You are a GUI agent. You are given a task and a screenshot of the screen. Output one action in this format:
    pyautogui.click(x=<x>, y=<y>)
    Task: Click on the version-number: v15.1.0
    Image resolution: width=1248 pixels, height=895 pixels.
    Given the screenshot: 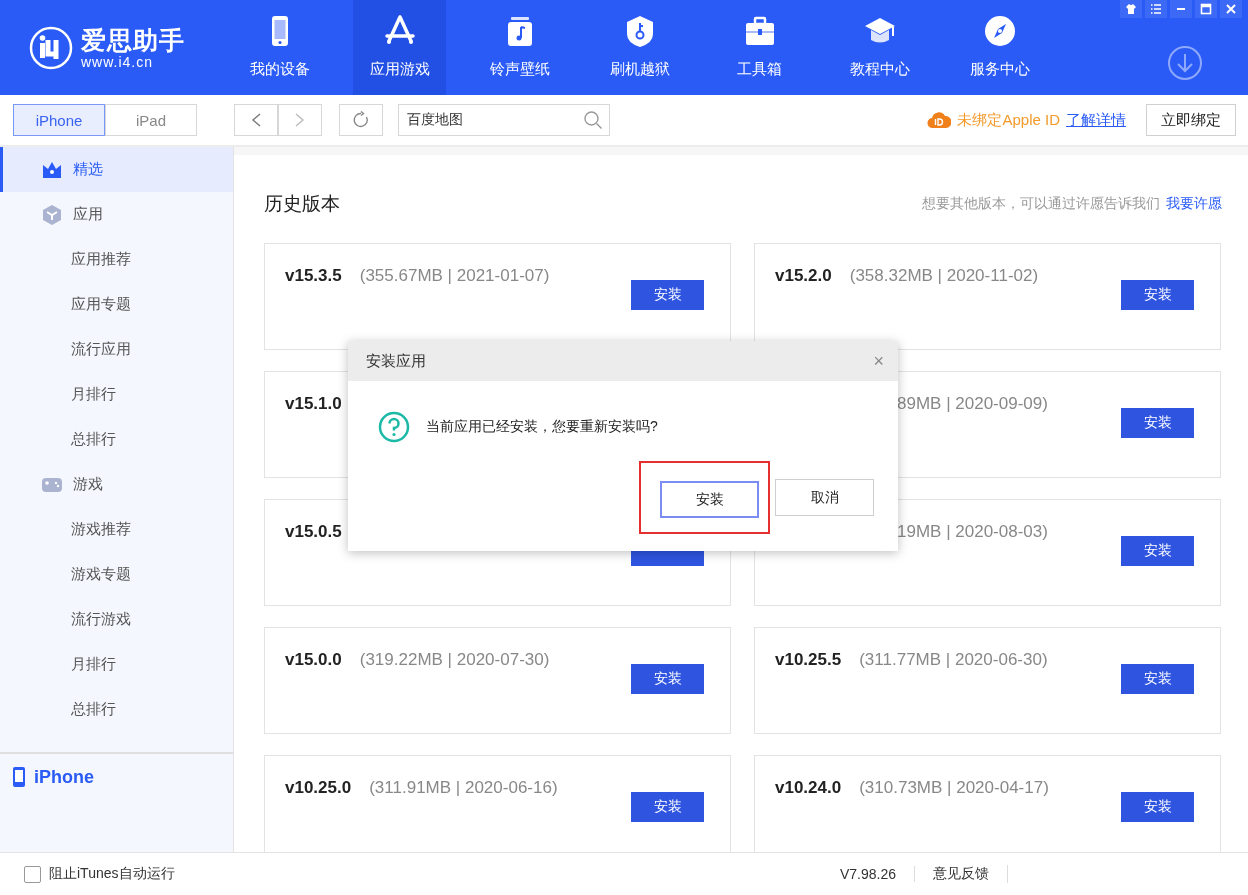 What is the action you would take?
    pyautogui.click(x=313, y=404)
    